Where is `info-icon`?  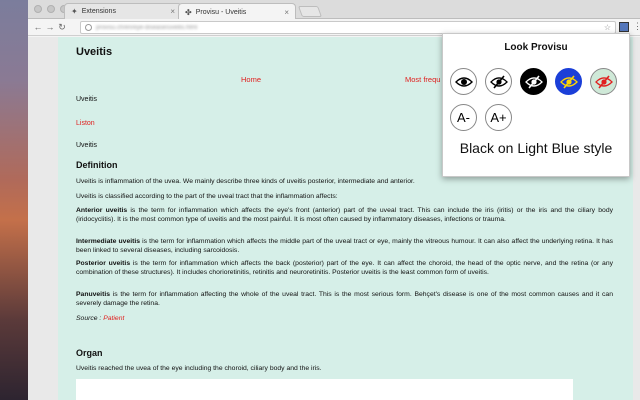
info-icon is located at coordinates (88, 27).